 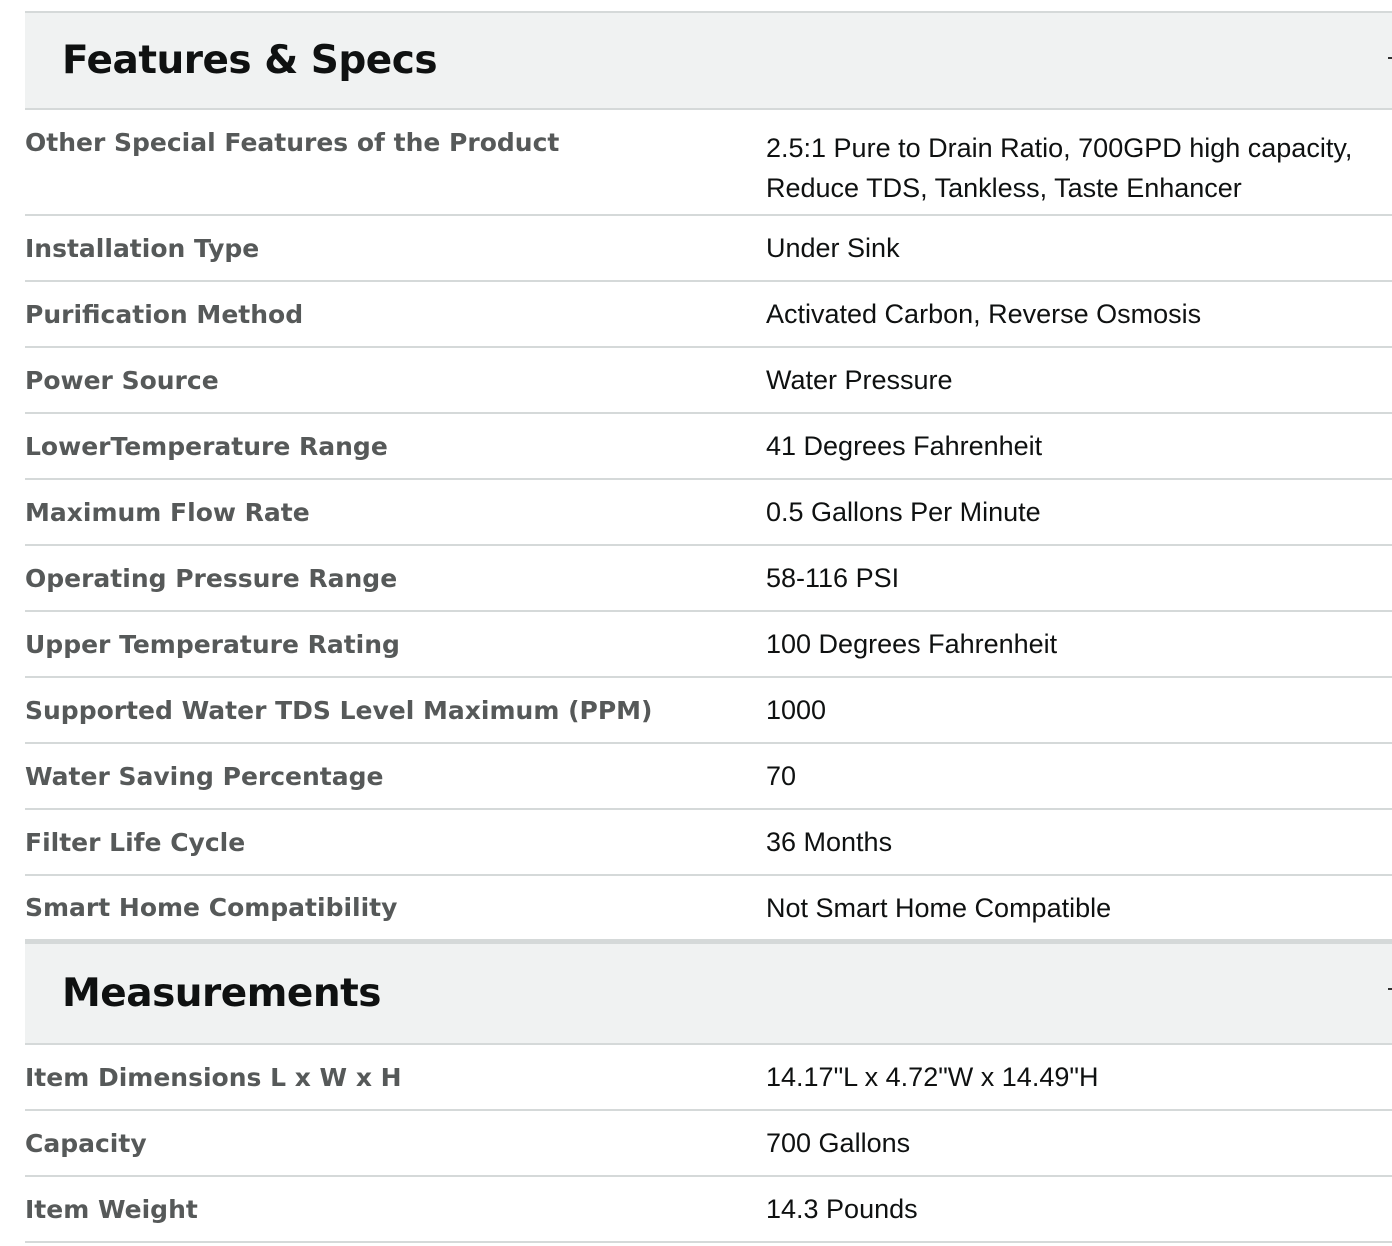 What do you see at coordinates (206, 446) in the screenshot?
I see `spec-label: LowerTemperature Range` at bounding box center [206, 446].